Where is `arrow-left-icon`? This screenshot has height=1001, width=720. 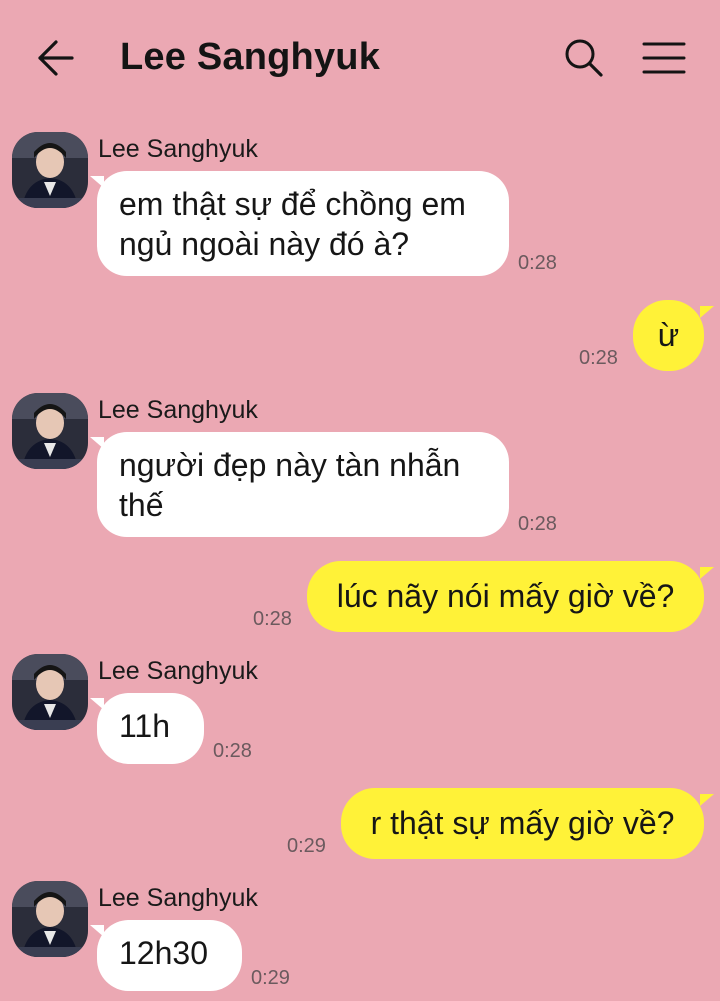
arrow-left-icon is located at coordinates (56, 58).